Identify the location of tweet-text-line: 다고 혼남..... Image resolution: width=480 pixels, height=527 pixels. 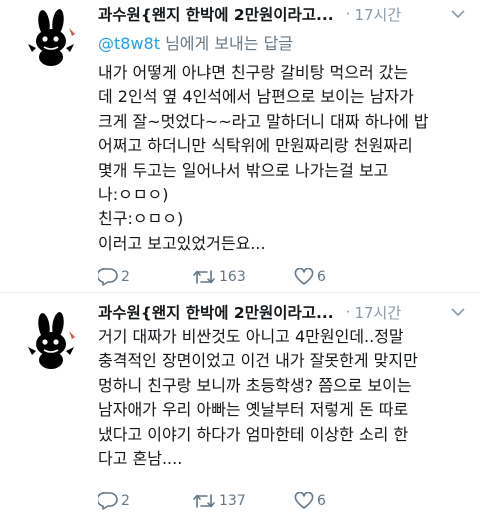
(140, 459).